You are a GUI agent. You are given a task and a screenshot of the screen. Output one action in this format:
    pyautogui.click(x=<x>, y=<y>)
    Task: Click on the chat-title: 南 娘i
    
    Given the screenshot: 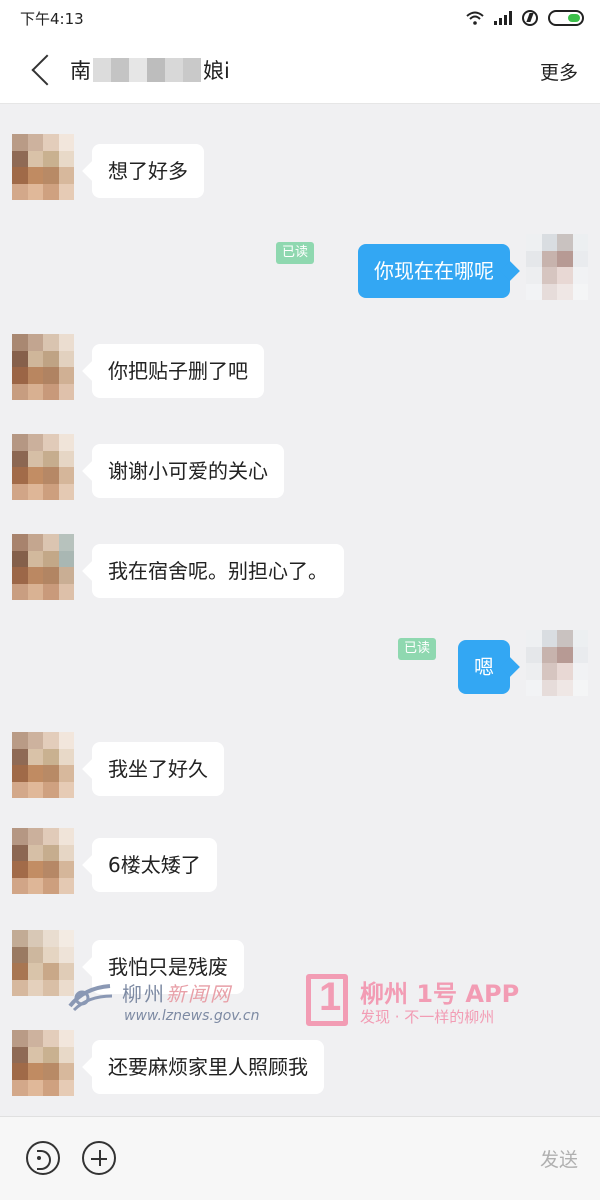 What is the action you would take?
    pyautogui.click(x=150, y=70)
    